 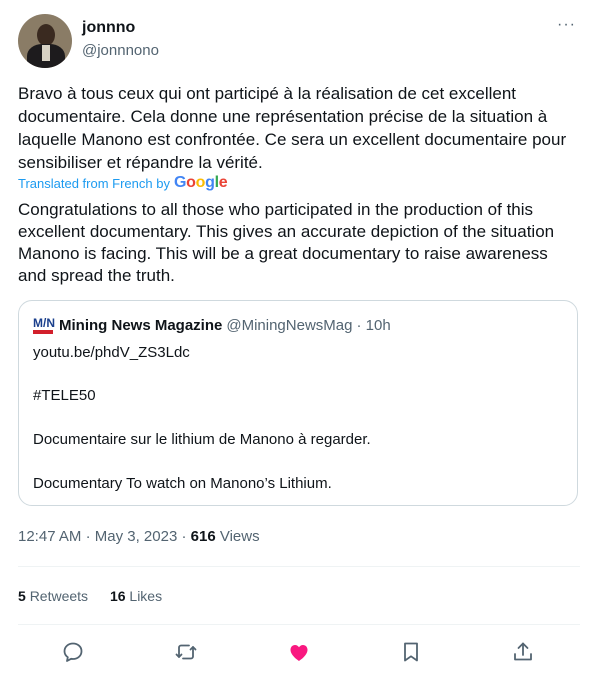 What do you see at coordinates (73, 652) in the screenshot?
I see `reply-icon` at bounding box center [73, 652].